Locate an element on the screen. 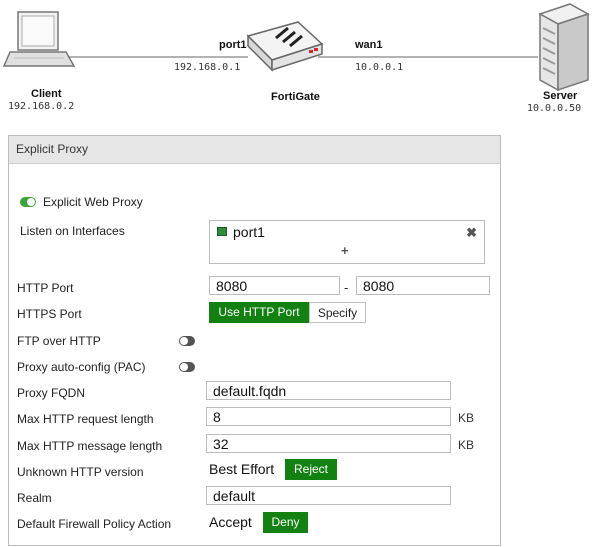  pac-label: Proxy auto-config (PAC) is located at coordinates (81, 367).